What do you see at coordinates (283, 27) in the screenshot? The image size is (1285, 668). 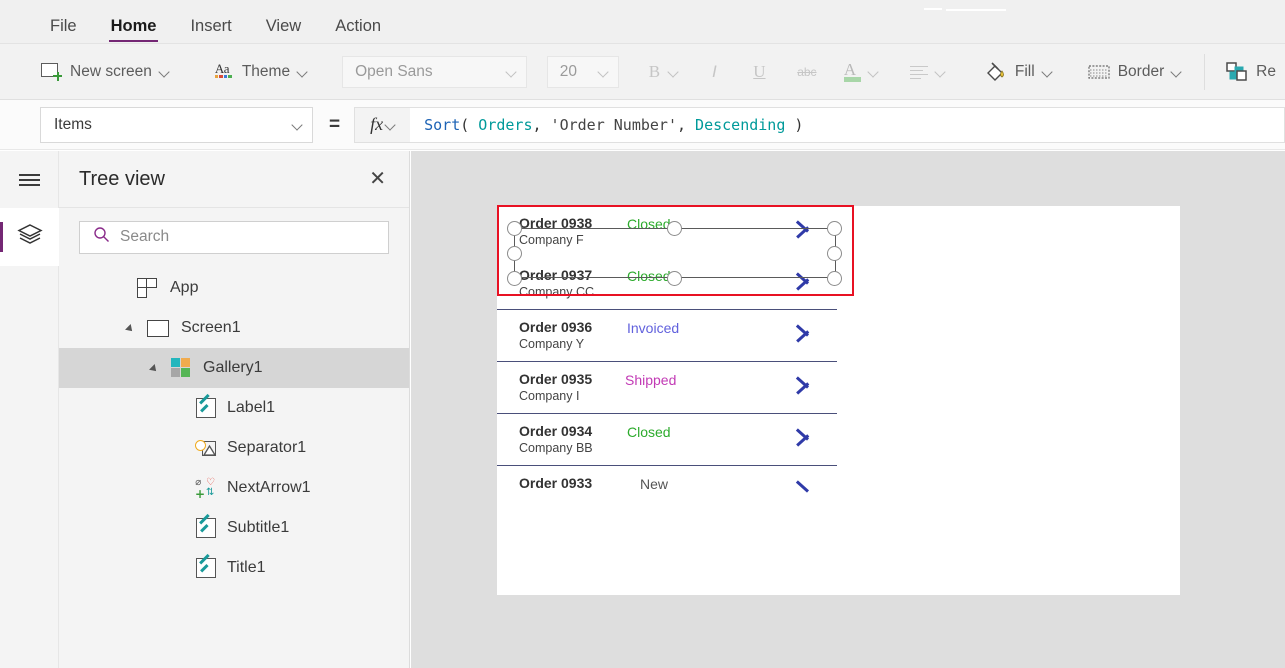 I see `menu-item-view: View` at bounding box center [283, 27].